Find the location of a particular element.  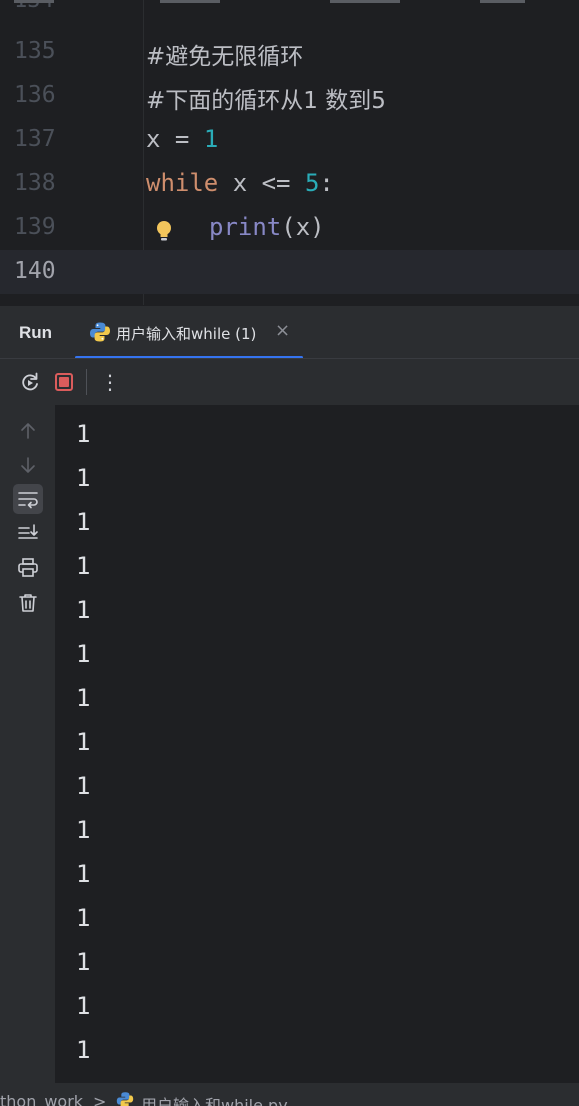

scroll-to-end-icon is located at coordinates (28, 533).